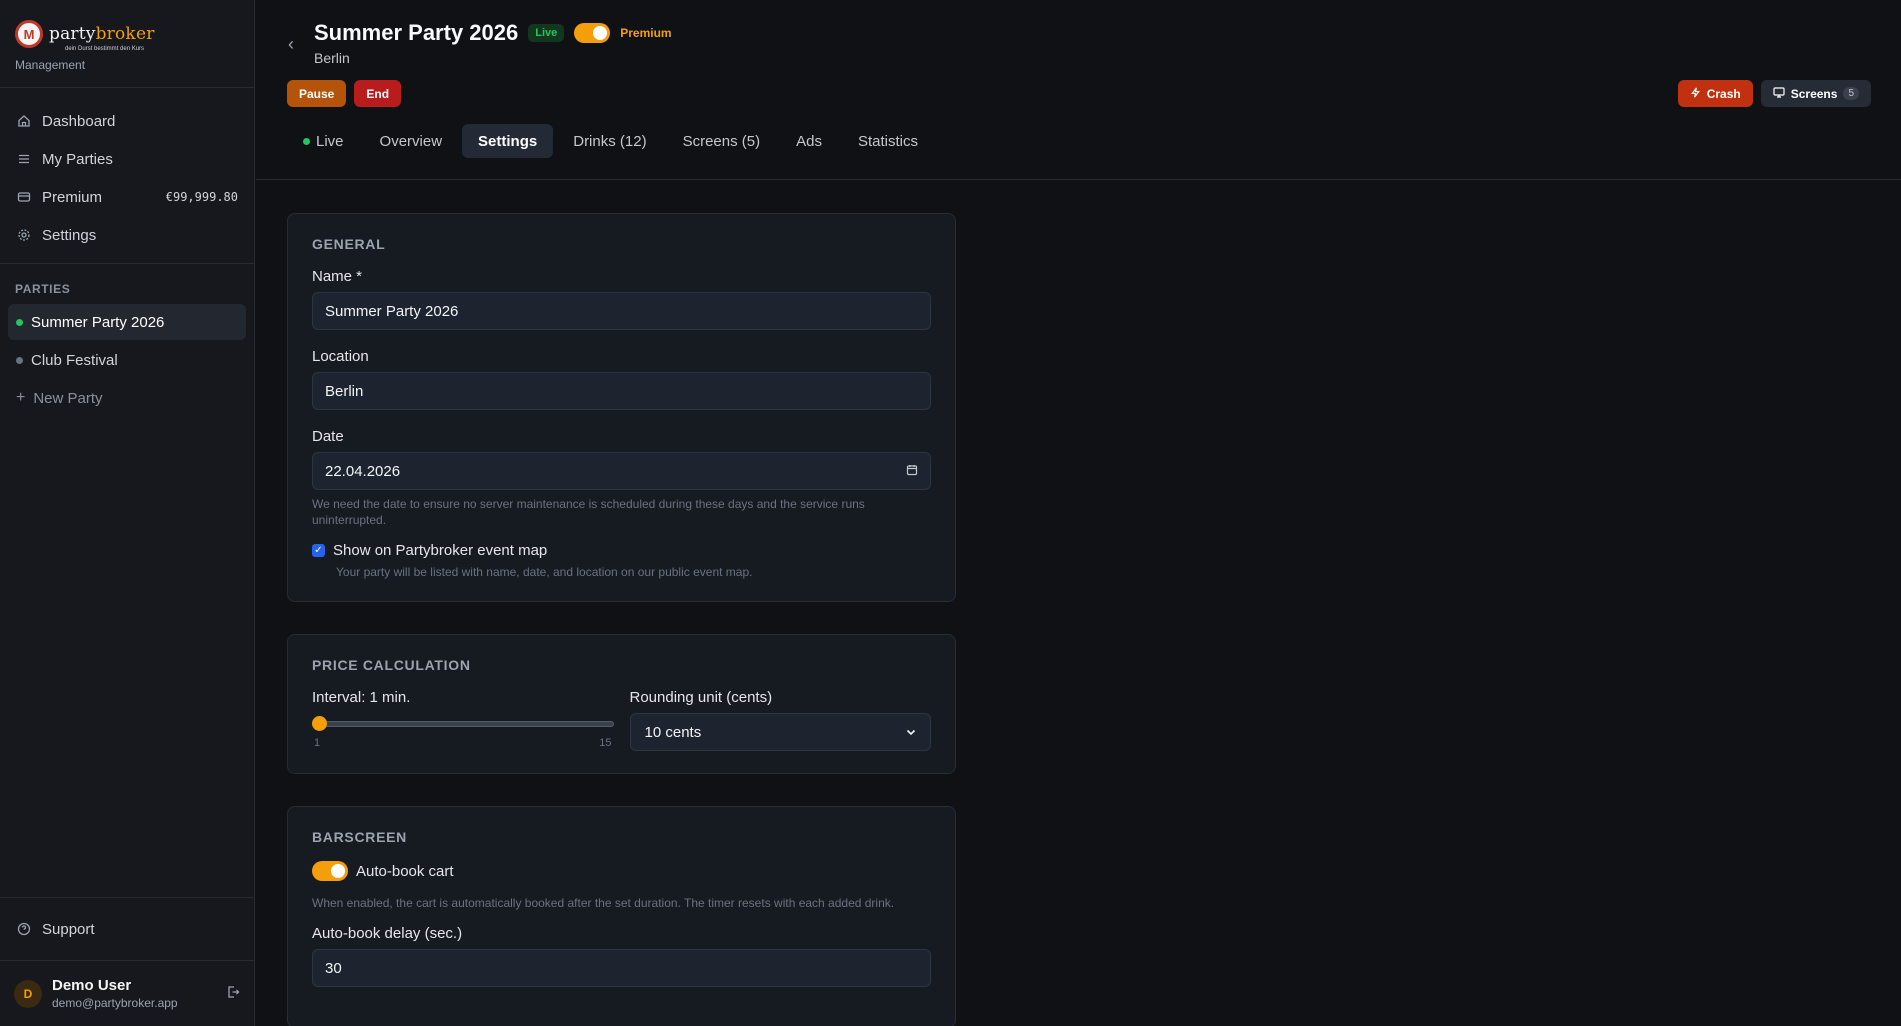  Describe the element at coordinates (722, 141) in the screenshot. I see `tab-screens: Screens (5)` at that location.